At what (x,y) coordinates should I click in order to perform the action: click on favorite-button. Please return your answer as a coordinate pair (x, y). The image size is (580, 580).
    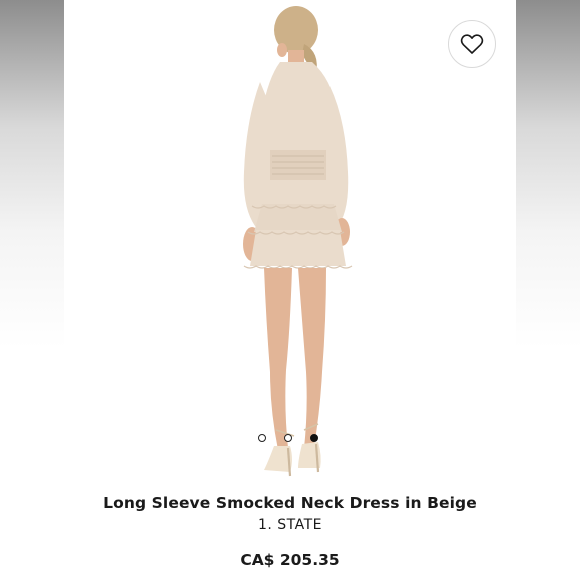
    Looking at the image, I should click on (472, 44).